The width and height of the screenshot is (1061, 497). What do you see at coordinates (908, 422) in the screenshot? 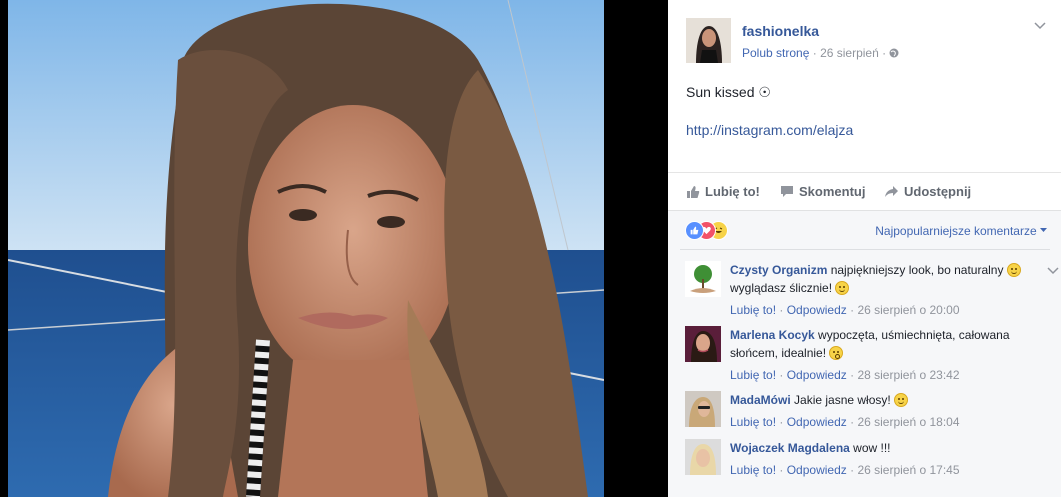
I see `comment-time: 26 sierpień o 18:04` at bounding box center [908, 422].